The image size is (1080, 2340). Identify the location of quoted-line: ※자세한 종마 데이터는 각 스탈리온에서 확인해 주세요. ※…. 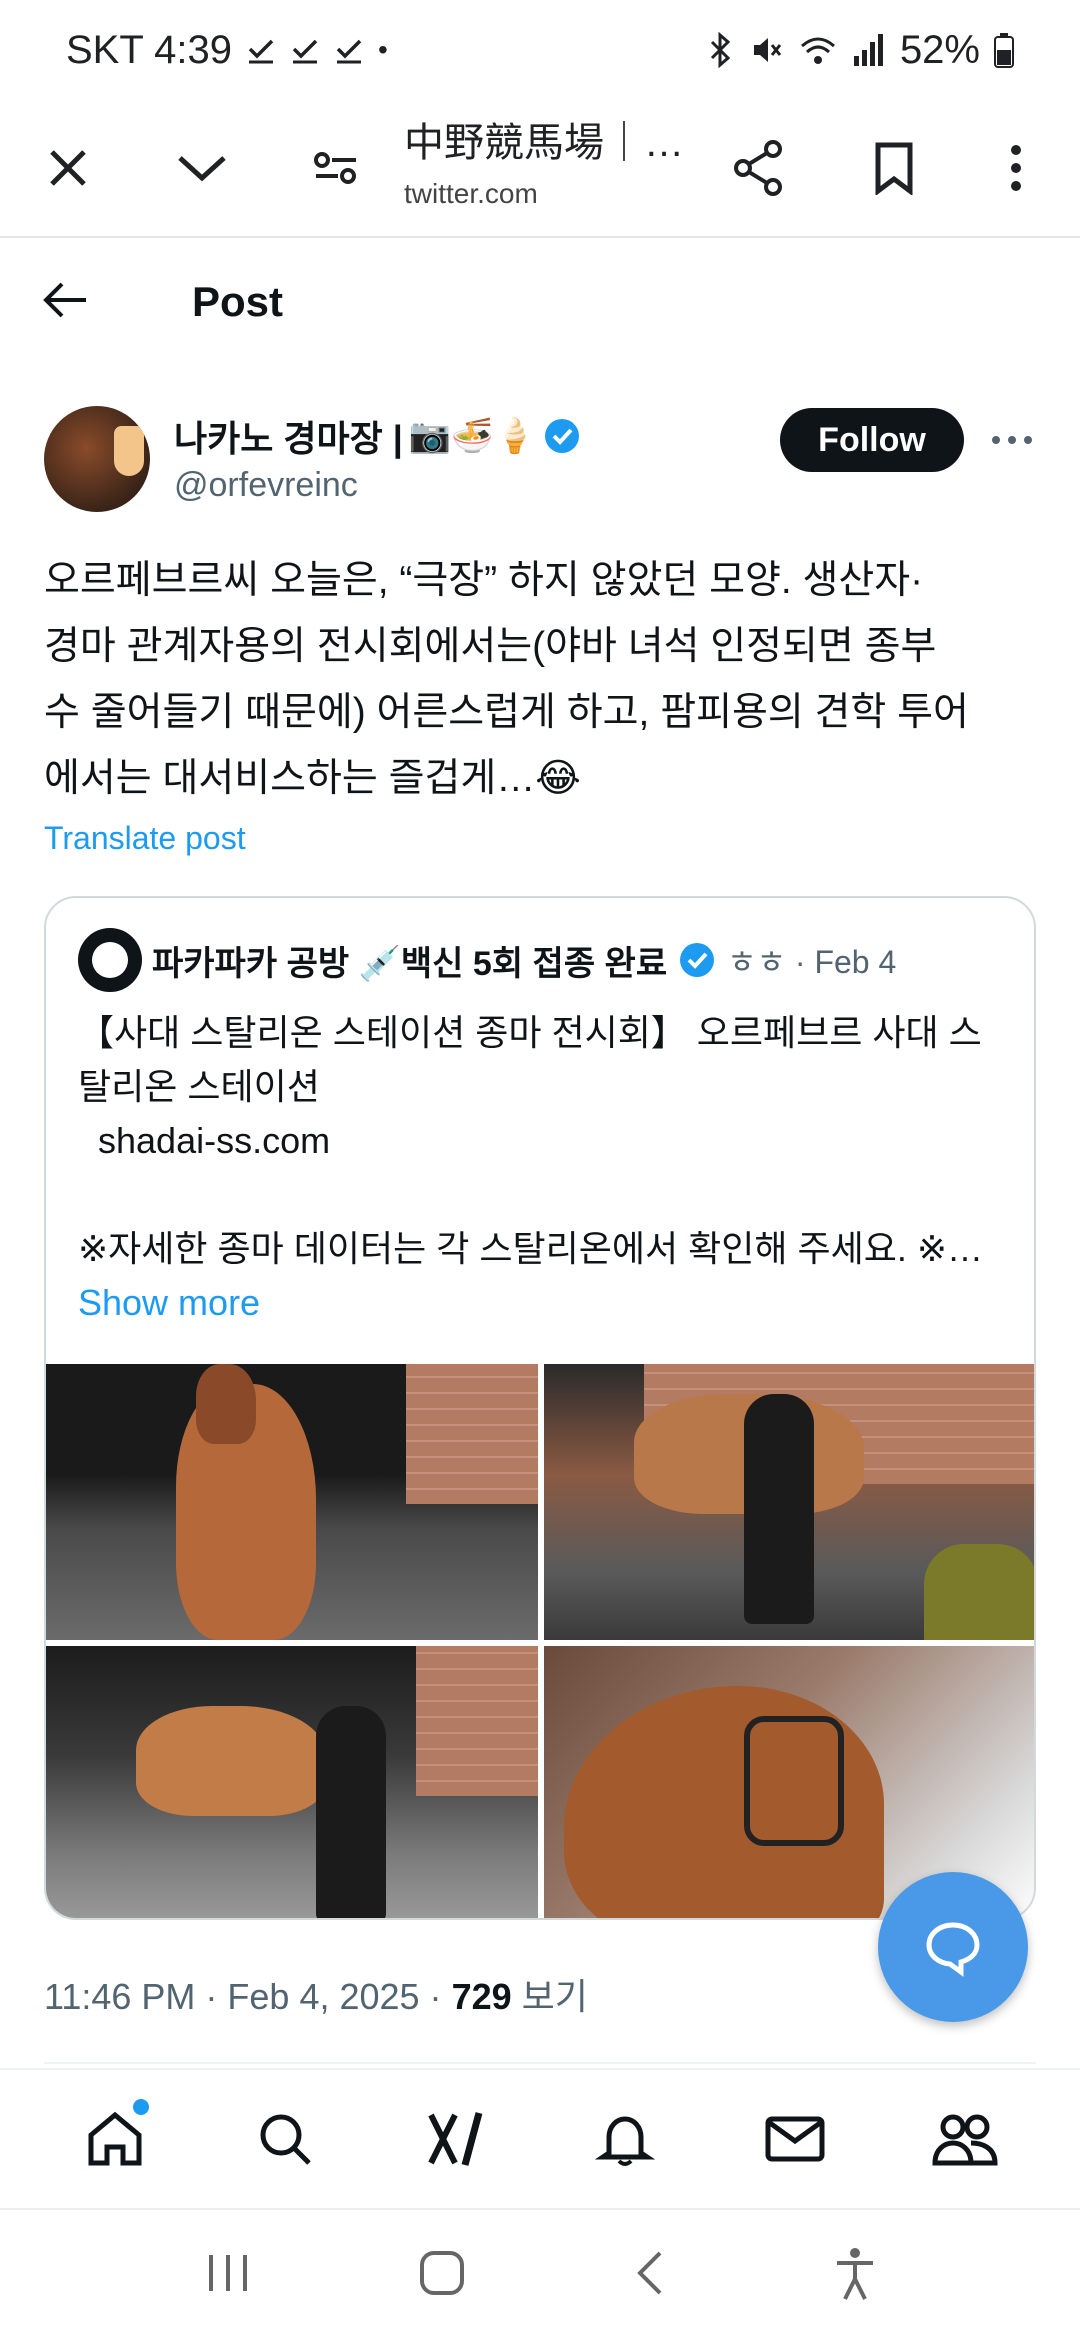
(530, 1248).